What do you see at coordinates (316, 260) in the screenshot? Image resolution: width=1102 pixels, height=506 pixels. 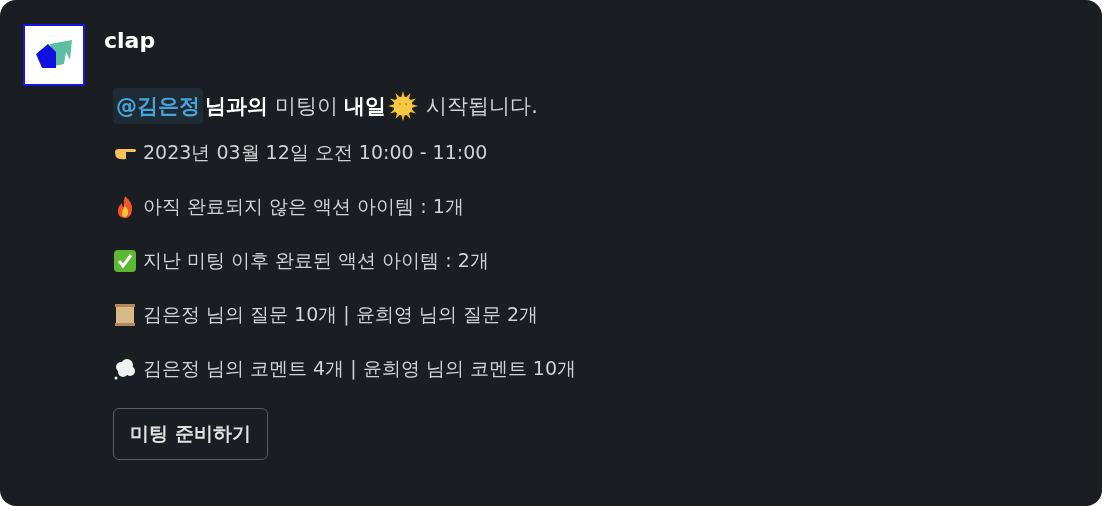 I see `info-text: 지난 미팅 이후 완료된 액션 아이템 : 2개` at bounding box center [316, 260].